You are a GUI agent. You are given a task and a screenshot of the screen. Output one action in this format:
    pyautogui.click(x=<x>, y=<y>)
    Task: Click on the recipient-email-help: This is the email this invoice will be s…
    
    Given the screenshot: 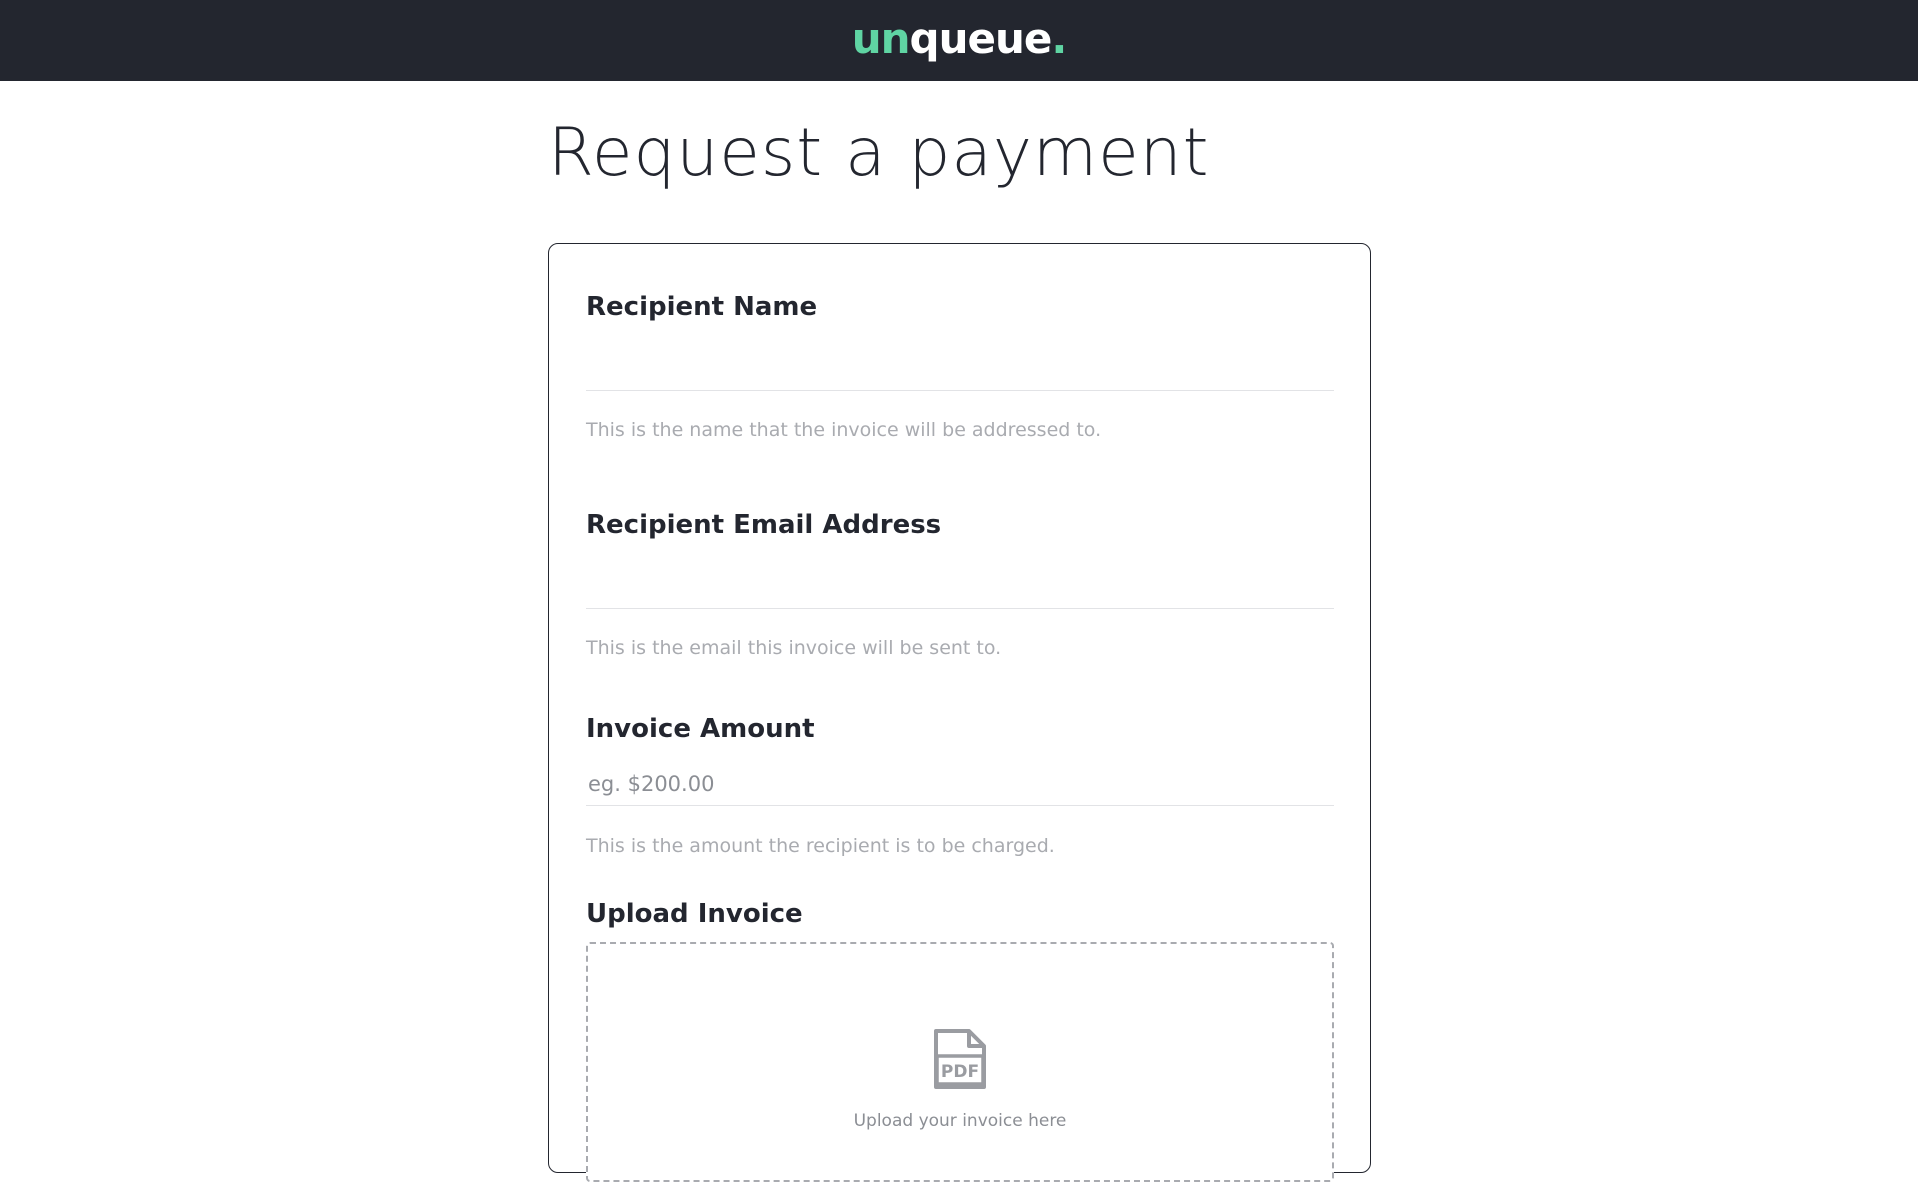 What is the action you would take?
    pyautogui.click(x=794, y=648)
    